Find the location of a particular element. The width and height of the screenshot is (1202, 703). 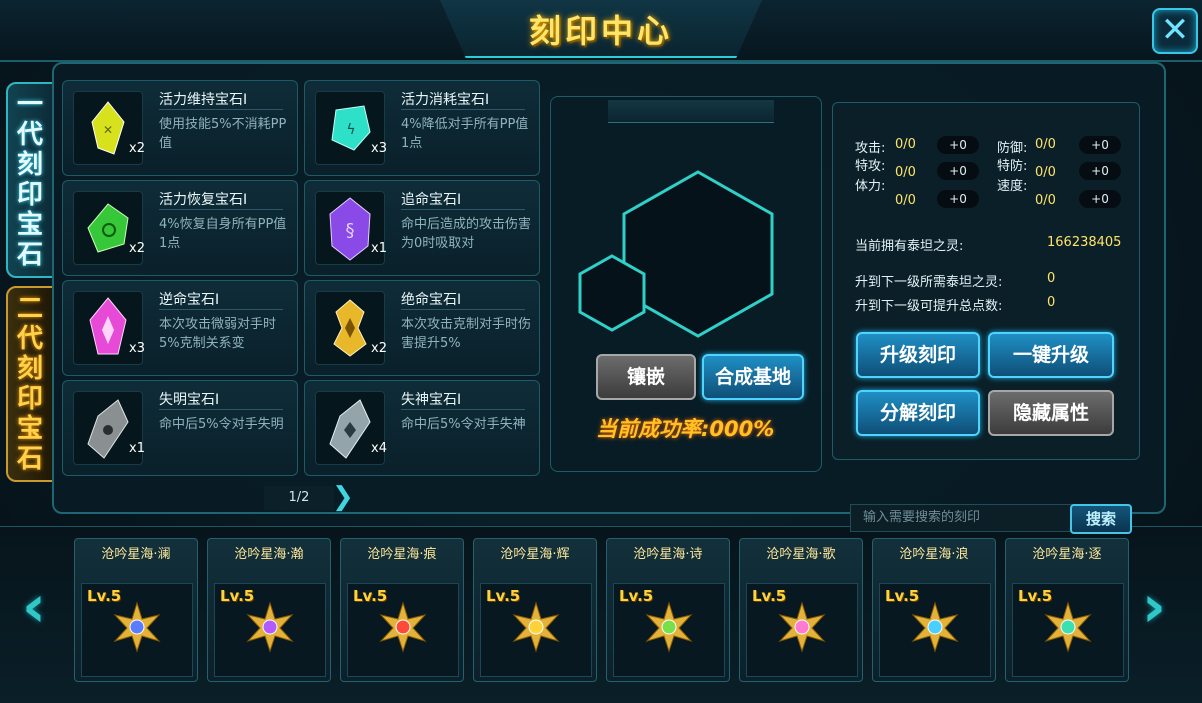

search-button: 搜索 is located at coordinates (1101, 519).